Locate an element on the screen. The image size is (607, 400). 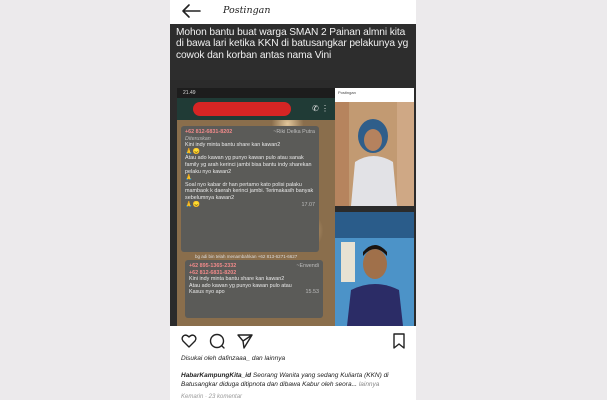
page-title: Postingan is located at coordinates (247, 10).